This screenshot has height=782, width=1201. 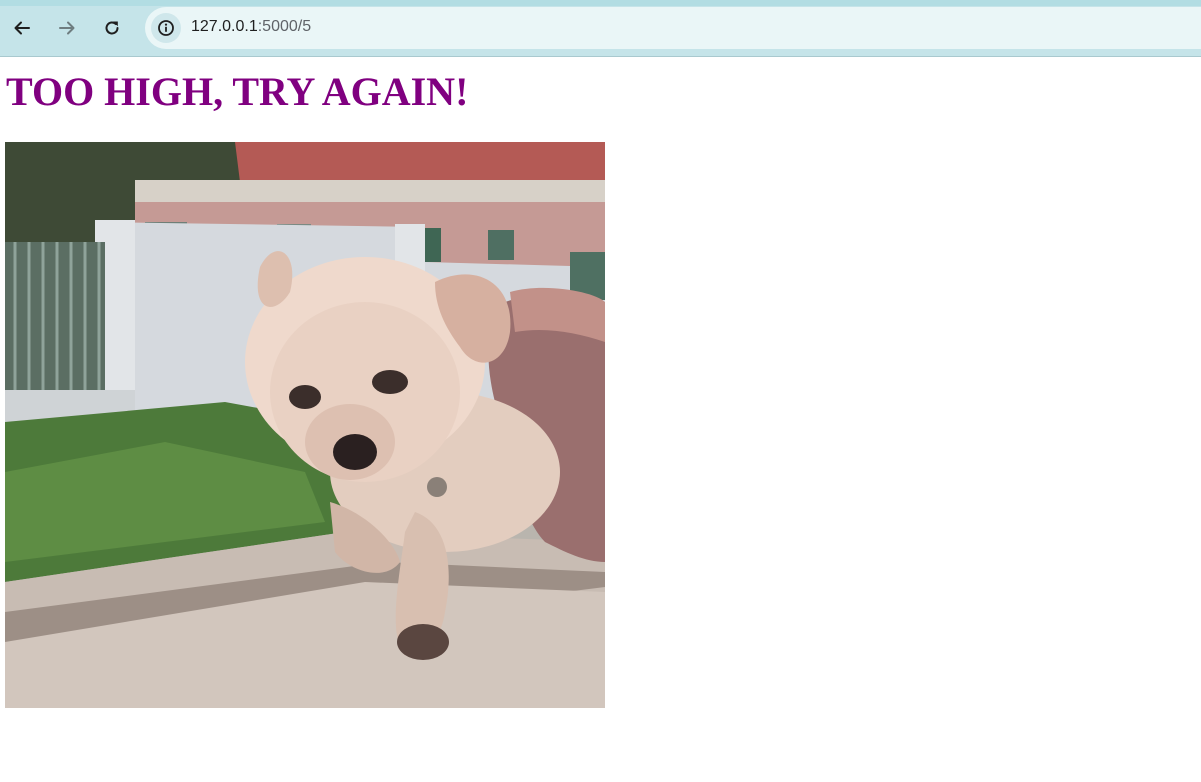 I want to click on browser-toolbar: 127.0.0.1:5000/5, so click(x=600, y=28).